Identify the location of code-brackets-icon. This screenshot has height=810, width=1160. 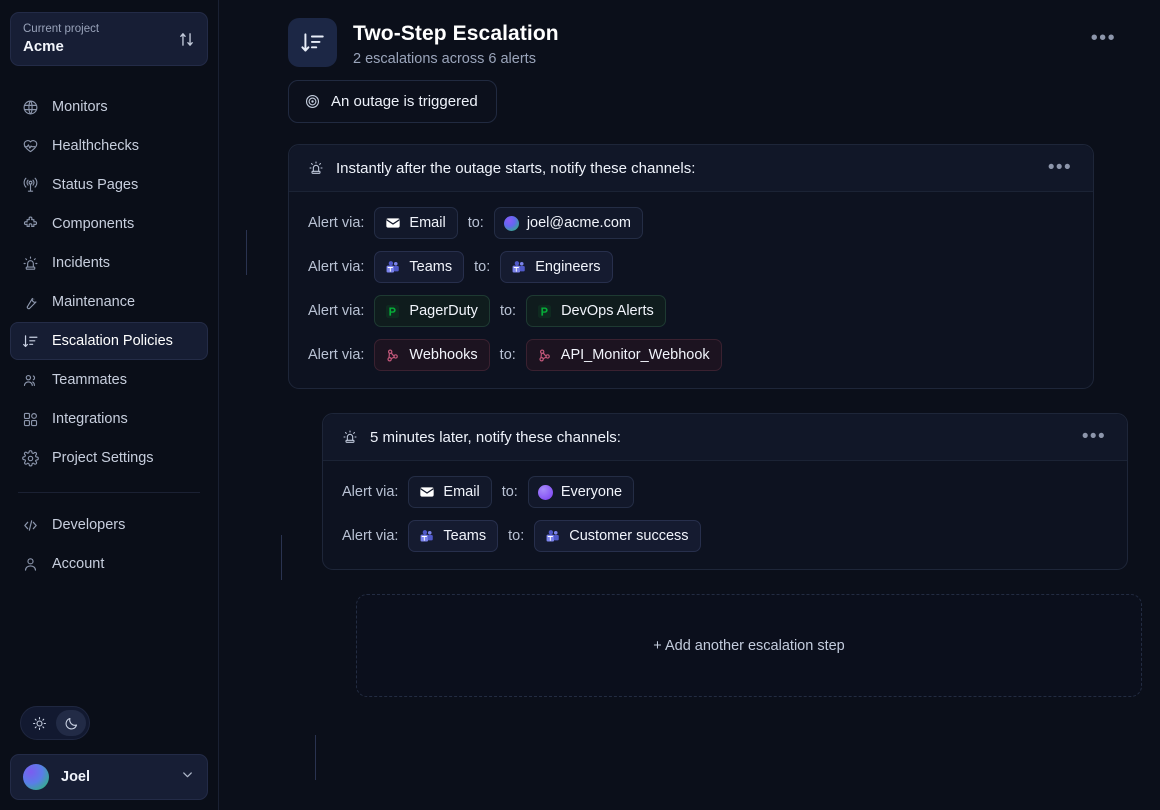
(30, 525).